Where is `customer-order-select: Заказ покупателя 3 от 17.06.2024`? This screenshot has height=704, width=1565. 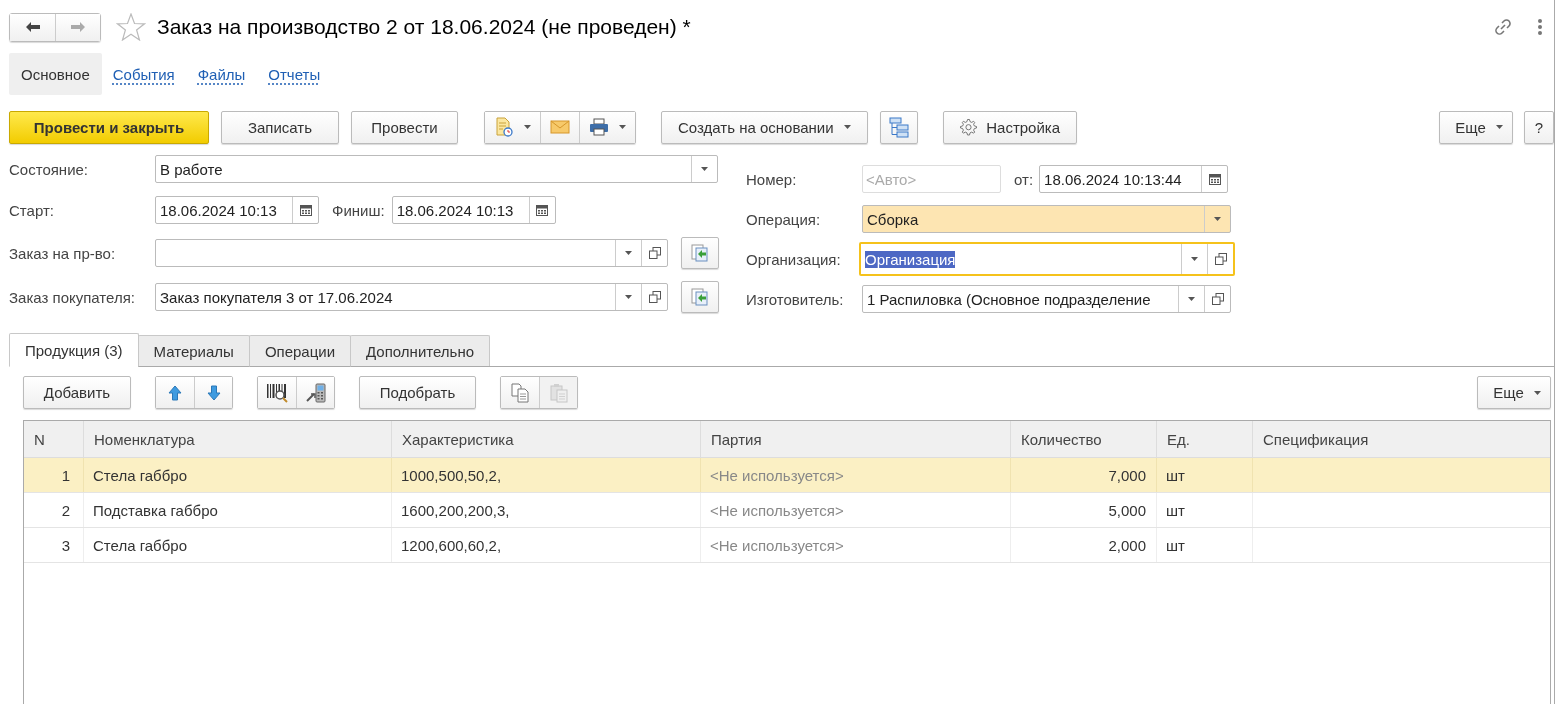
customer-order-select: Заказ покупателя 3 от 17.06.2024 is located at coordinates (411, 297).